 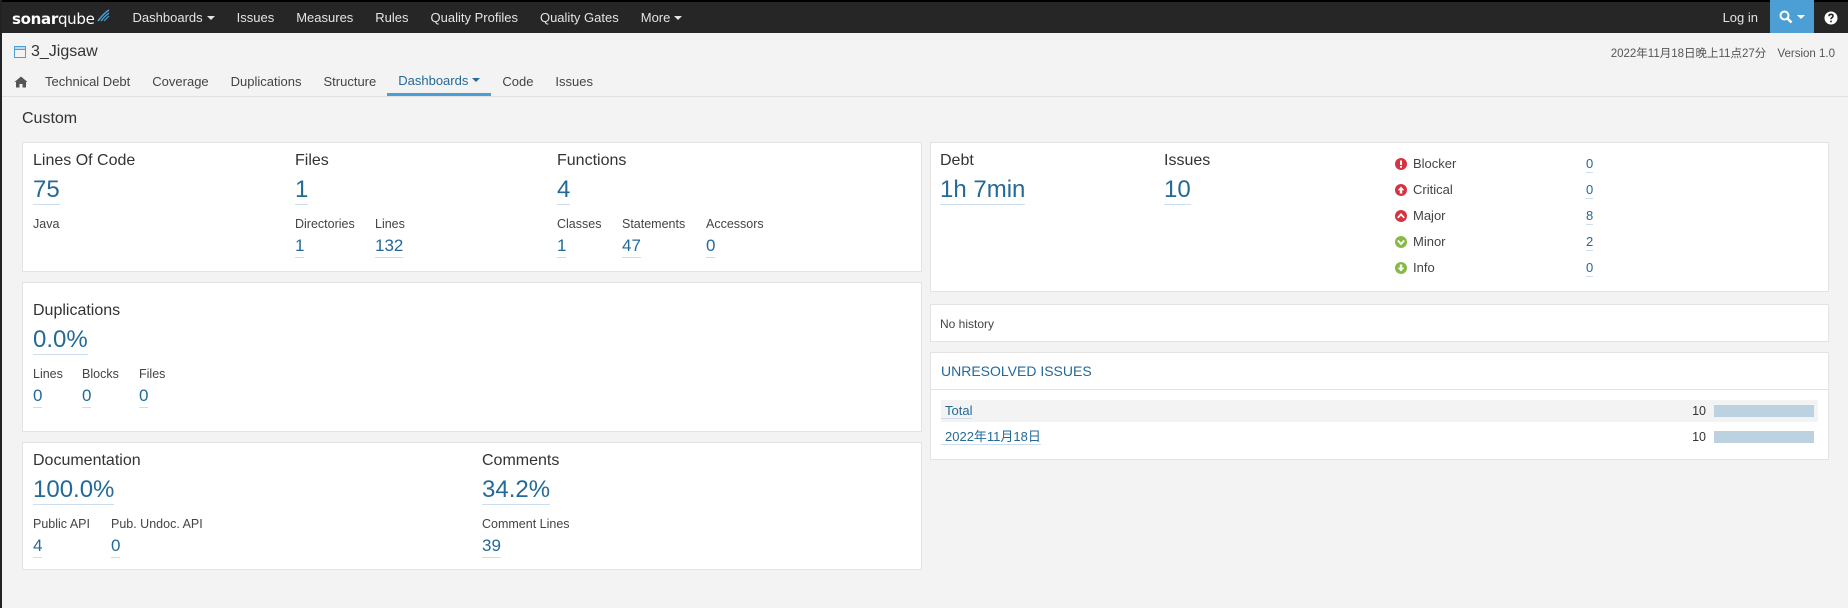 What do you see at coordinates (87, 396) in the screenshot?
I see `dup-blocks-value: 0` at bounding box center [87, 396].